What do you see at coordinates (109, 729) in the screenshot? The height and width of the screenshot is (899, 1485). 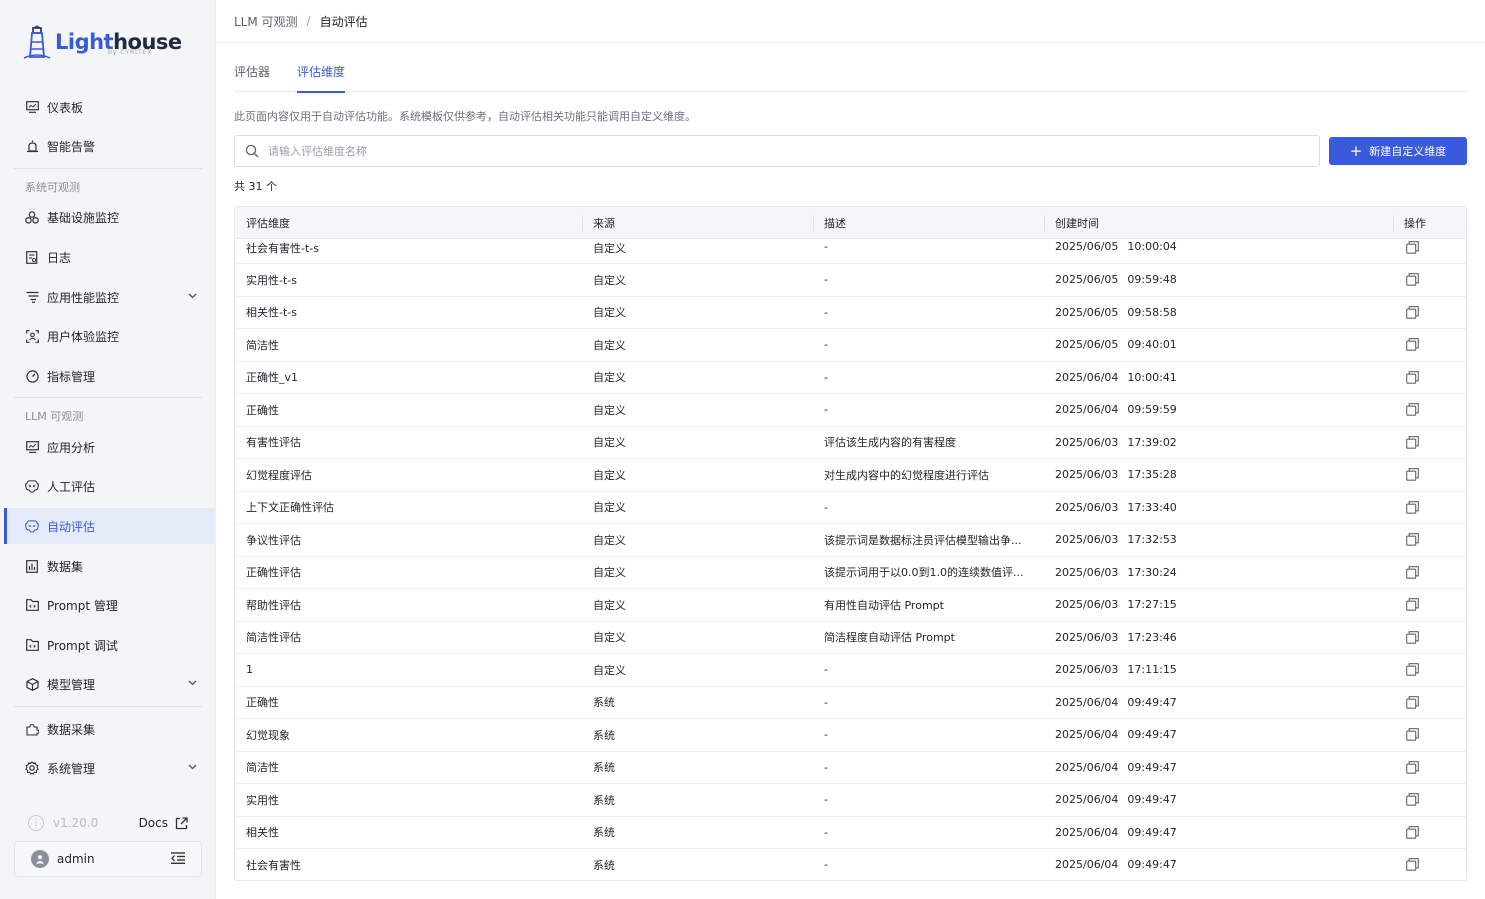 I see `nav-item-data-collection: 数据采集` at bounding box center [109, 729].